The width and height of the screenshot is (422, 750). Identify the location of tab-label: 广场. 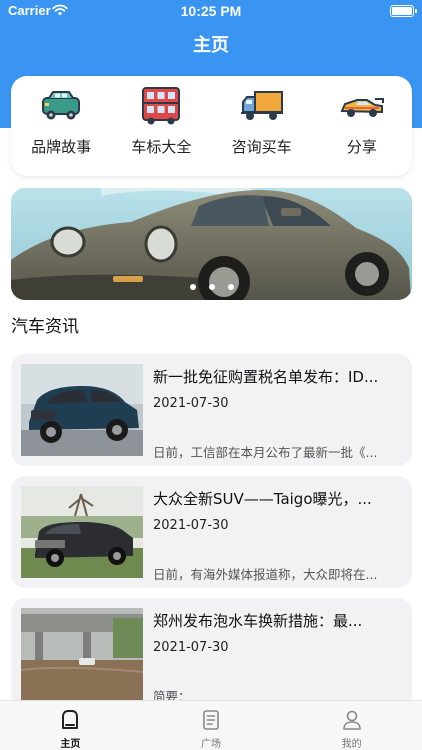
(211, 744).